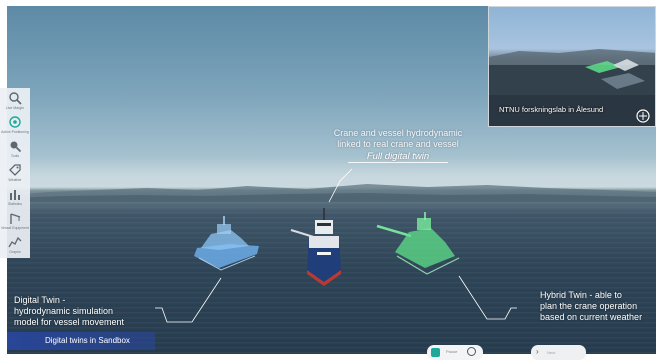 This screenshot has height=360, width=663. I want to click on pause-label: Pause, so click(452, 351).